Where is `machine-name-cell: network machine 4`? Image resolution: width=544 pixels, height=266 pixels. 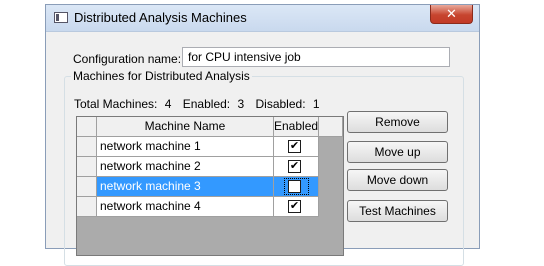
machine-name-cell: network machine 4 is located at coordinates (185, 207).